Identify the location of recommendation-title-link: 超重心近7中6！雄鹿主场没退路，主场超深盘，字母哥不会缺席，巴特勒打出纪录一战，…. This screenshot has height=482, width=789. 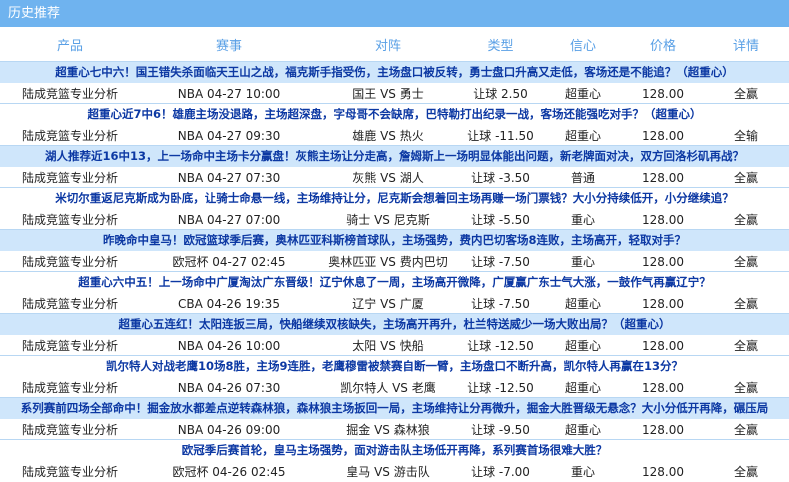
(394, 114).